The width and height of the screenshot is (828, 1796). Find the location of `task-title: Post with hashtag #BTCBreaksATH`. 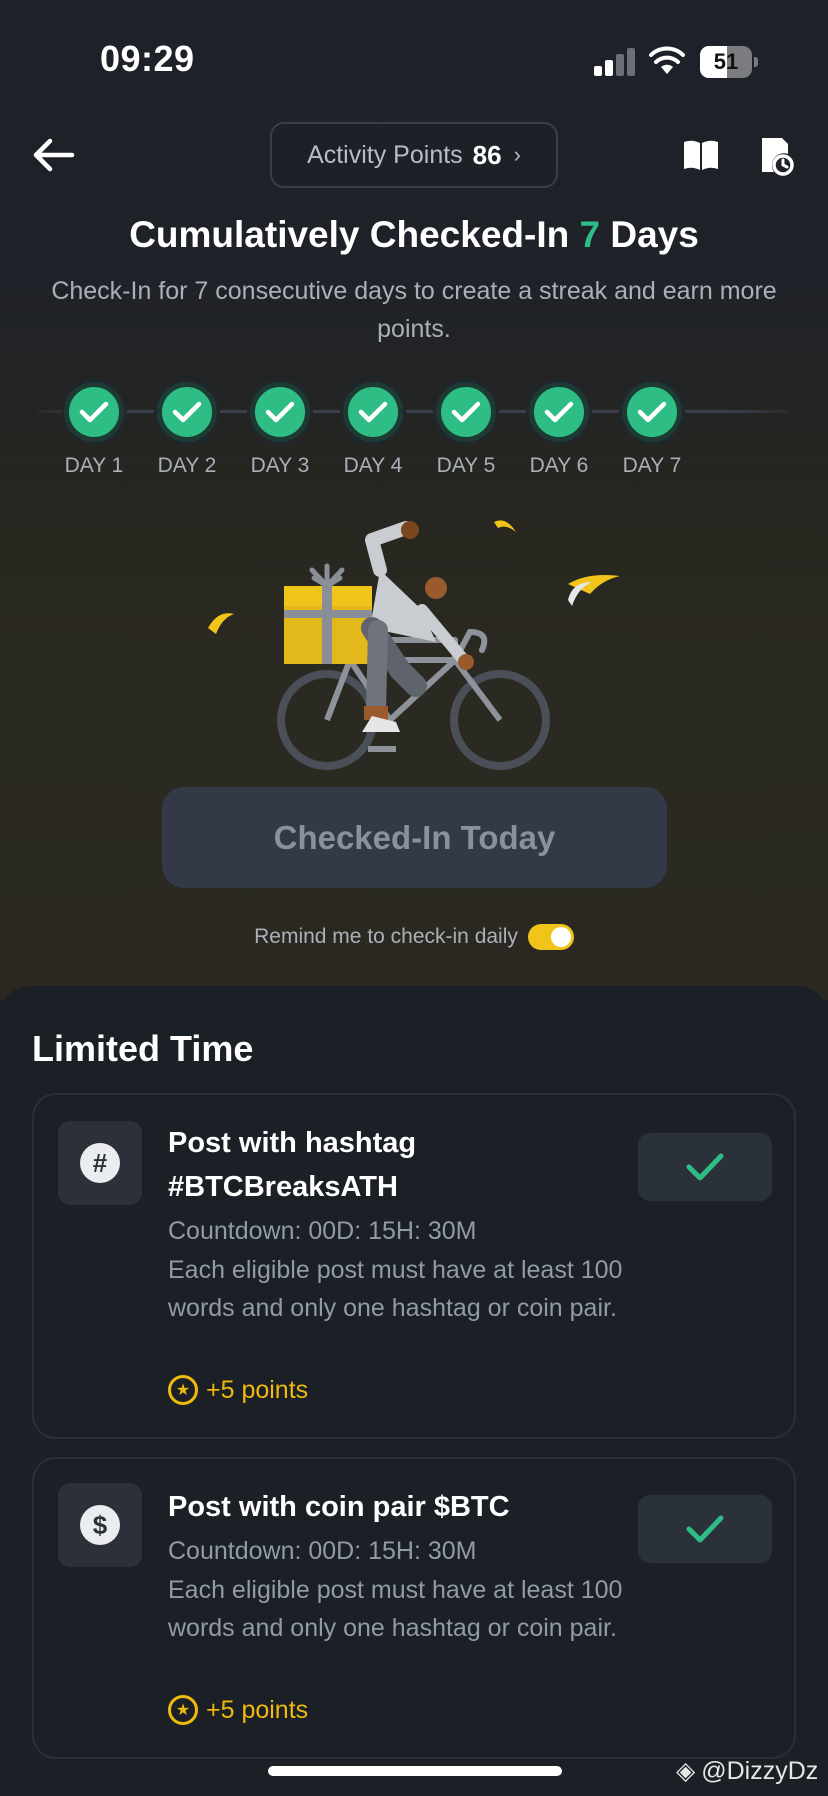

task-title: Post with hashtag #BTCBreaksATH is located at coordinates (292, 1165).